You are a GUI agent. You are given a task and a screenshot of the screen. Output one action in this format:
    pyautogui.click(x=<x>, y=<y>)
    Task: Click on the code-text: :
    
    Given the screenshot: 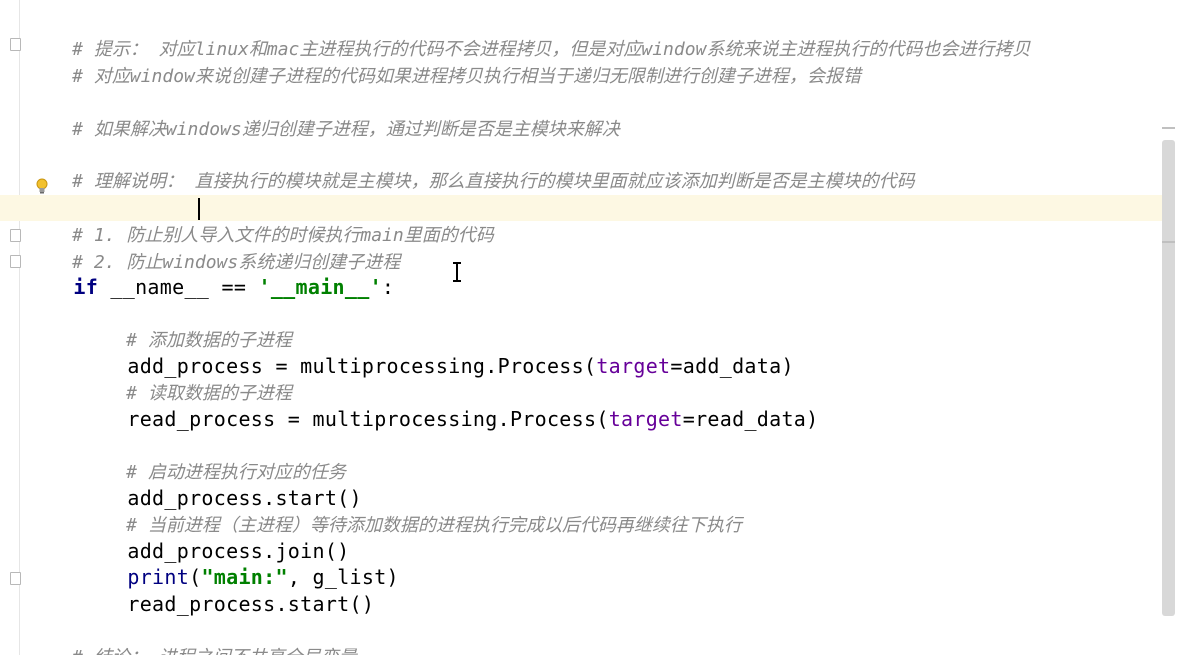 What is the action you would take?
    pyautogui.click(x=388, y=287)
    